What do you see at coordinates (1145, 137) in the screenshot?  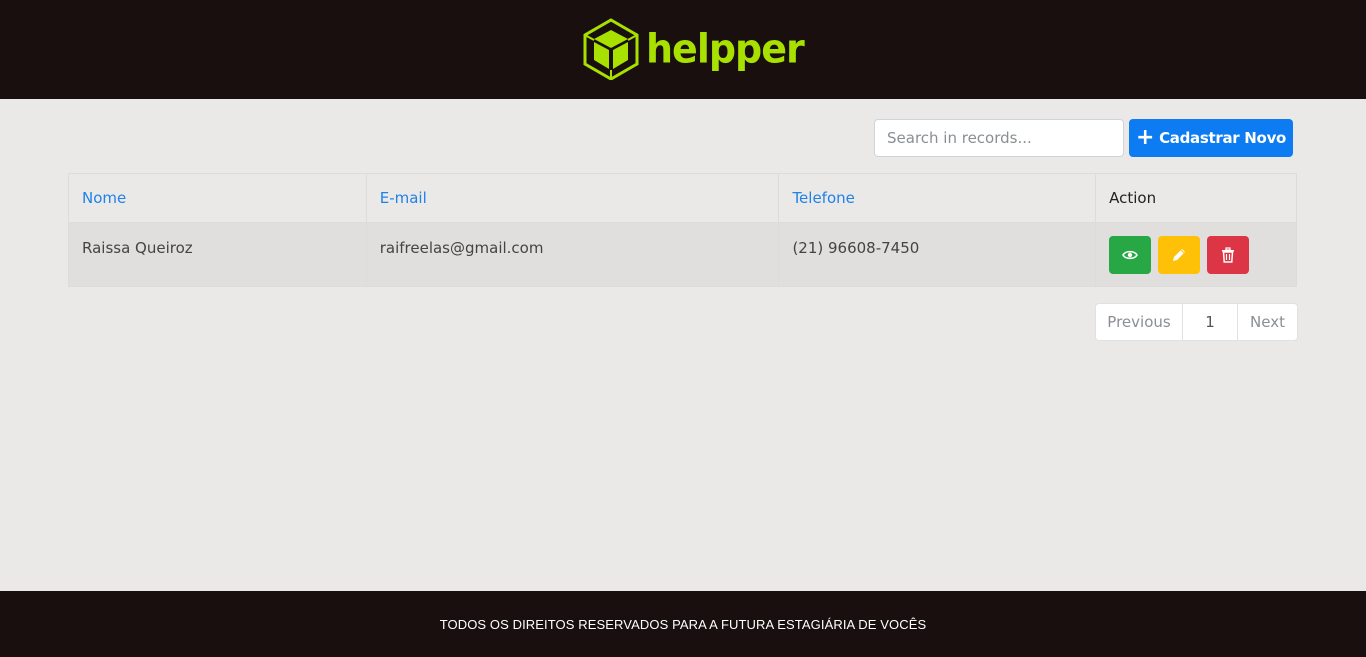 I see `plus-icon: +` at bounding box center [1145, 137].